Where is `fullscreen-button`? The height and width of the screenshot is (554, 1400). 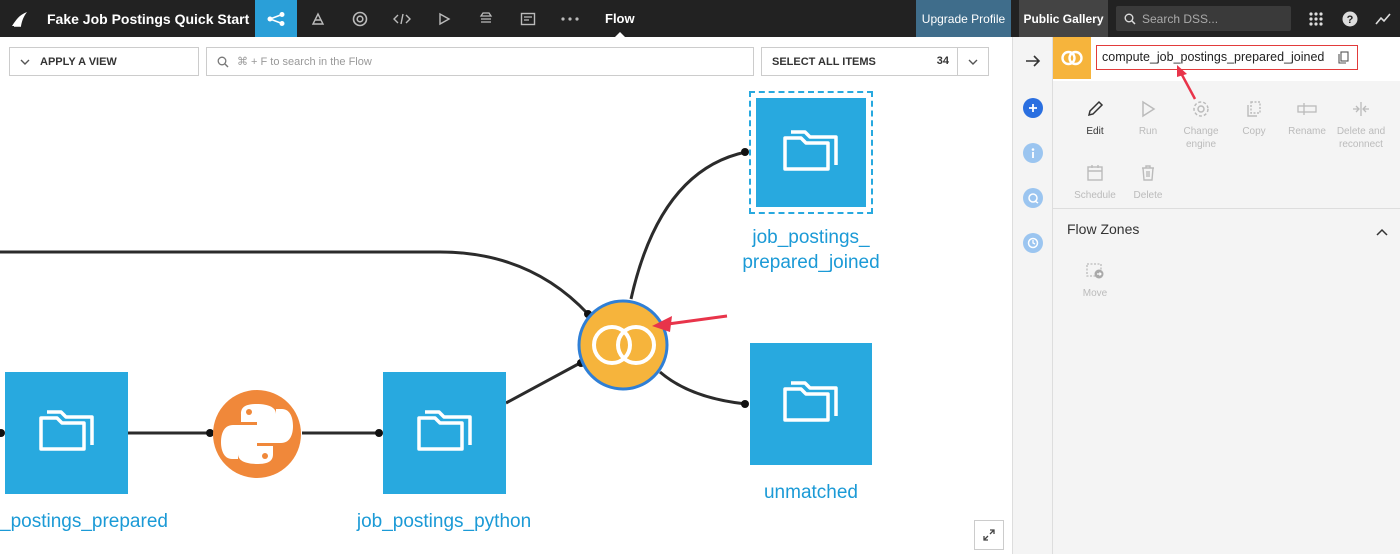
fullscreen-button is located at coordinates (989, 535).